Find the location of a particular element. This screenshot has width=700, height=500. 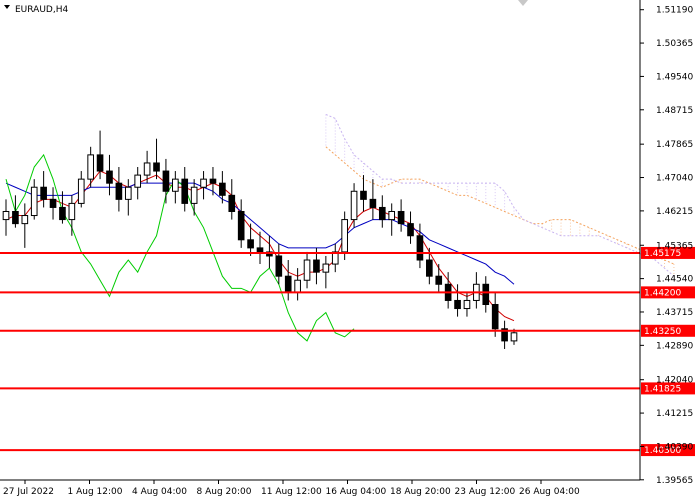

price-tick-label: 1.49540 is located at coordinates (674, 77).